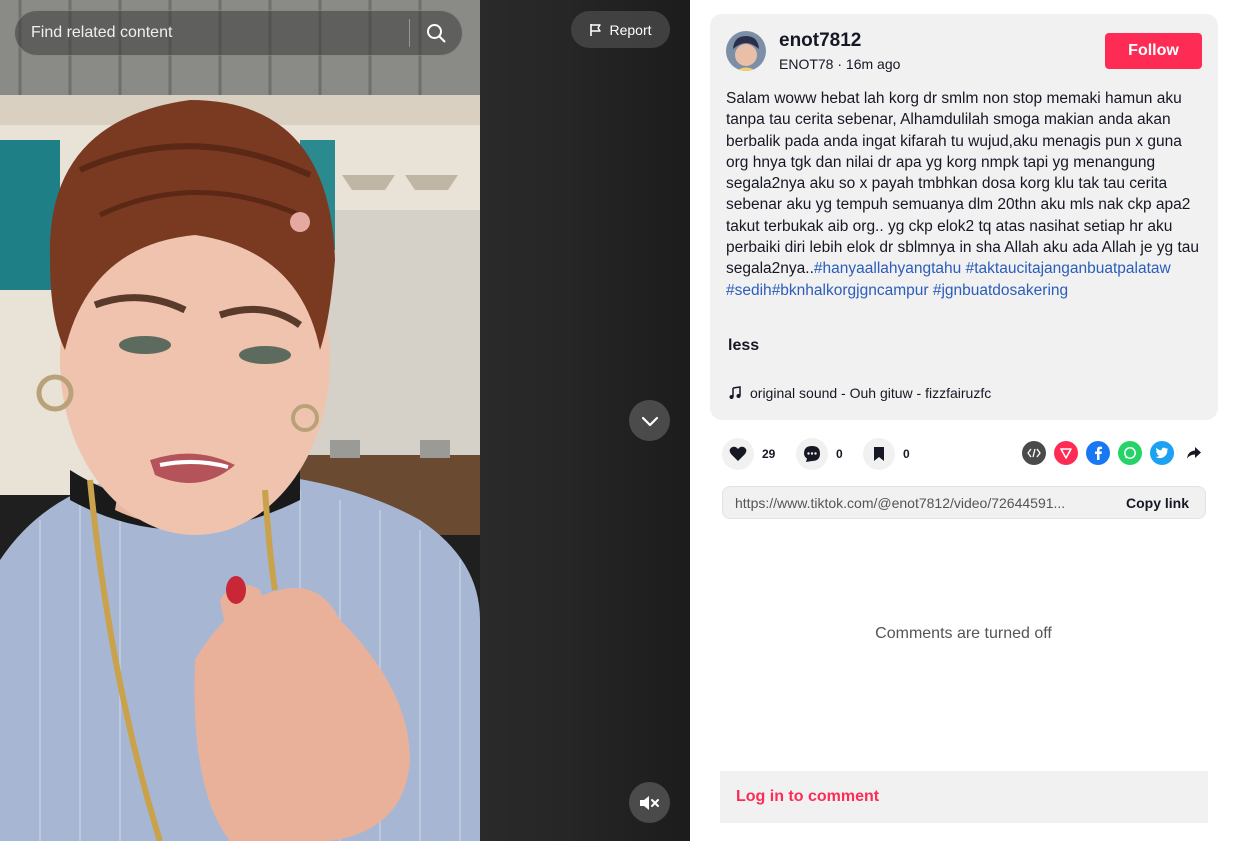 This screenshot has height=841, width=1237. What do you see at coordinates (1068, 268) in the screenshot?
I see `hashtag-link: #taktaucitajanganbuatpalataw` at bounding box center [1068, 268].